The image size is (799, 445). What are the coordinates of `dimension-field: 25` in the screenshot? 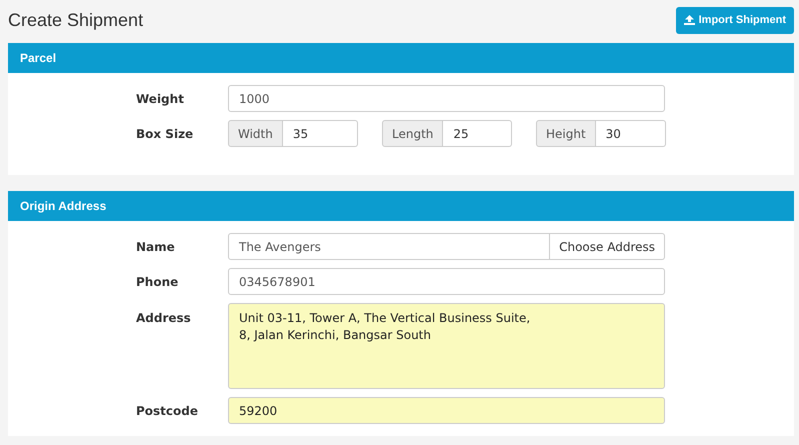 It's located at (477, 133).